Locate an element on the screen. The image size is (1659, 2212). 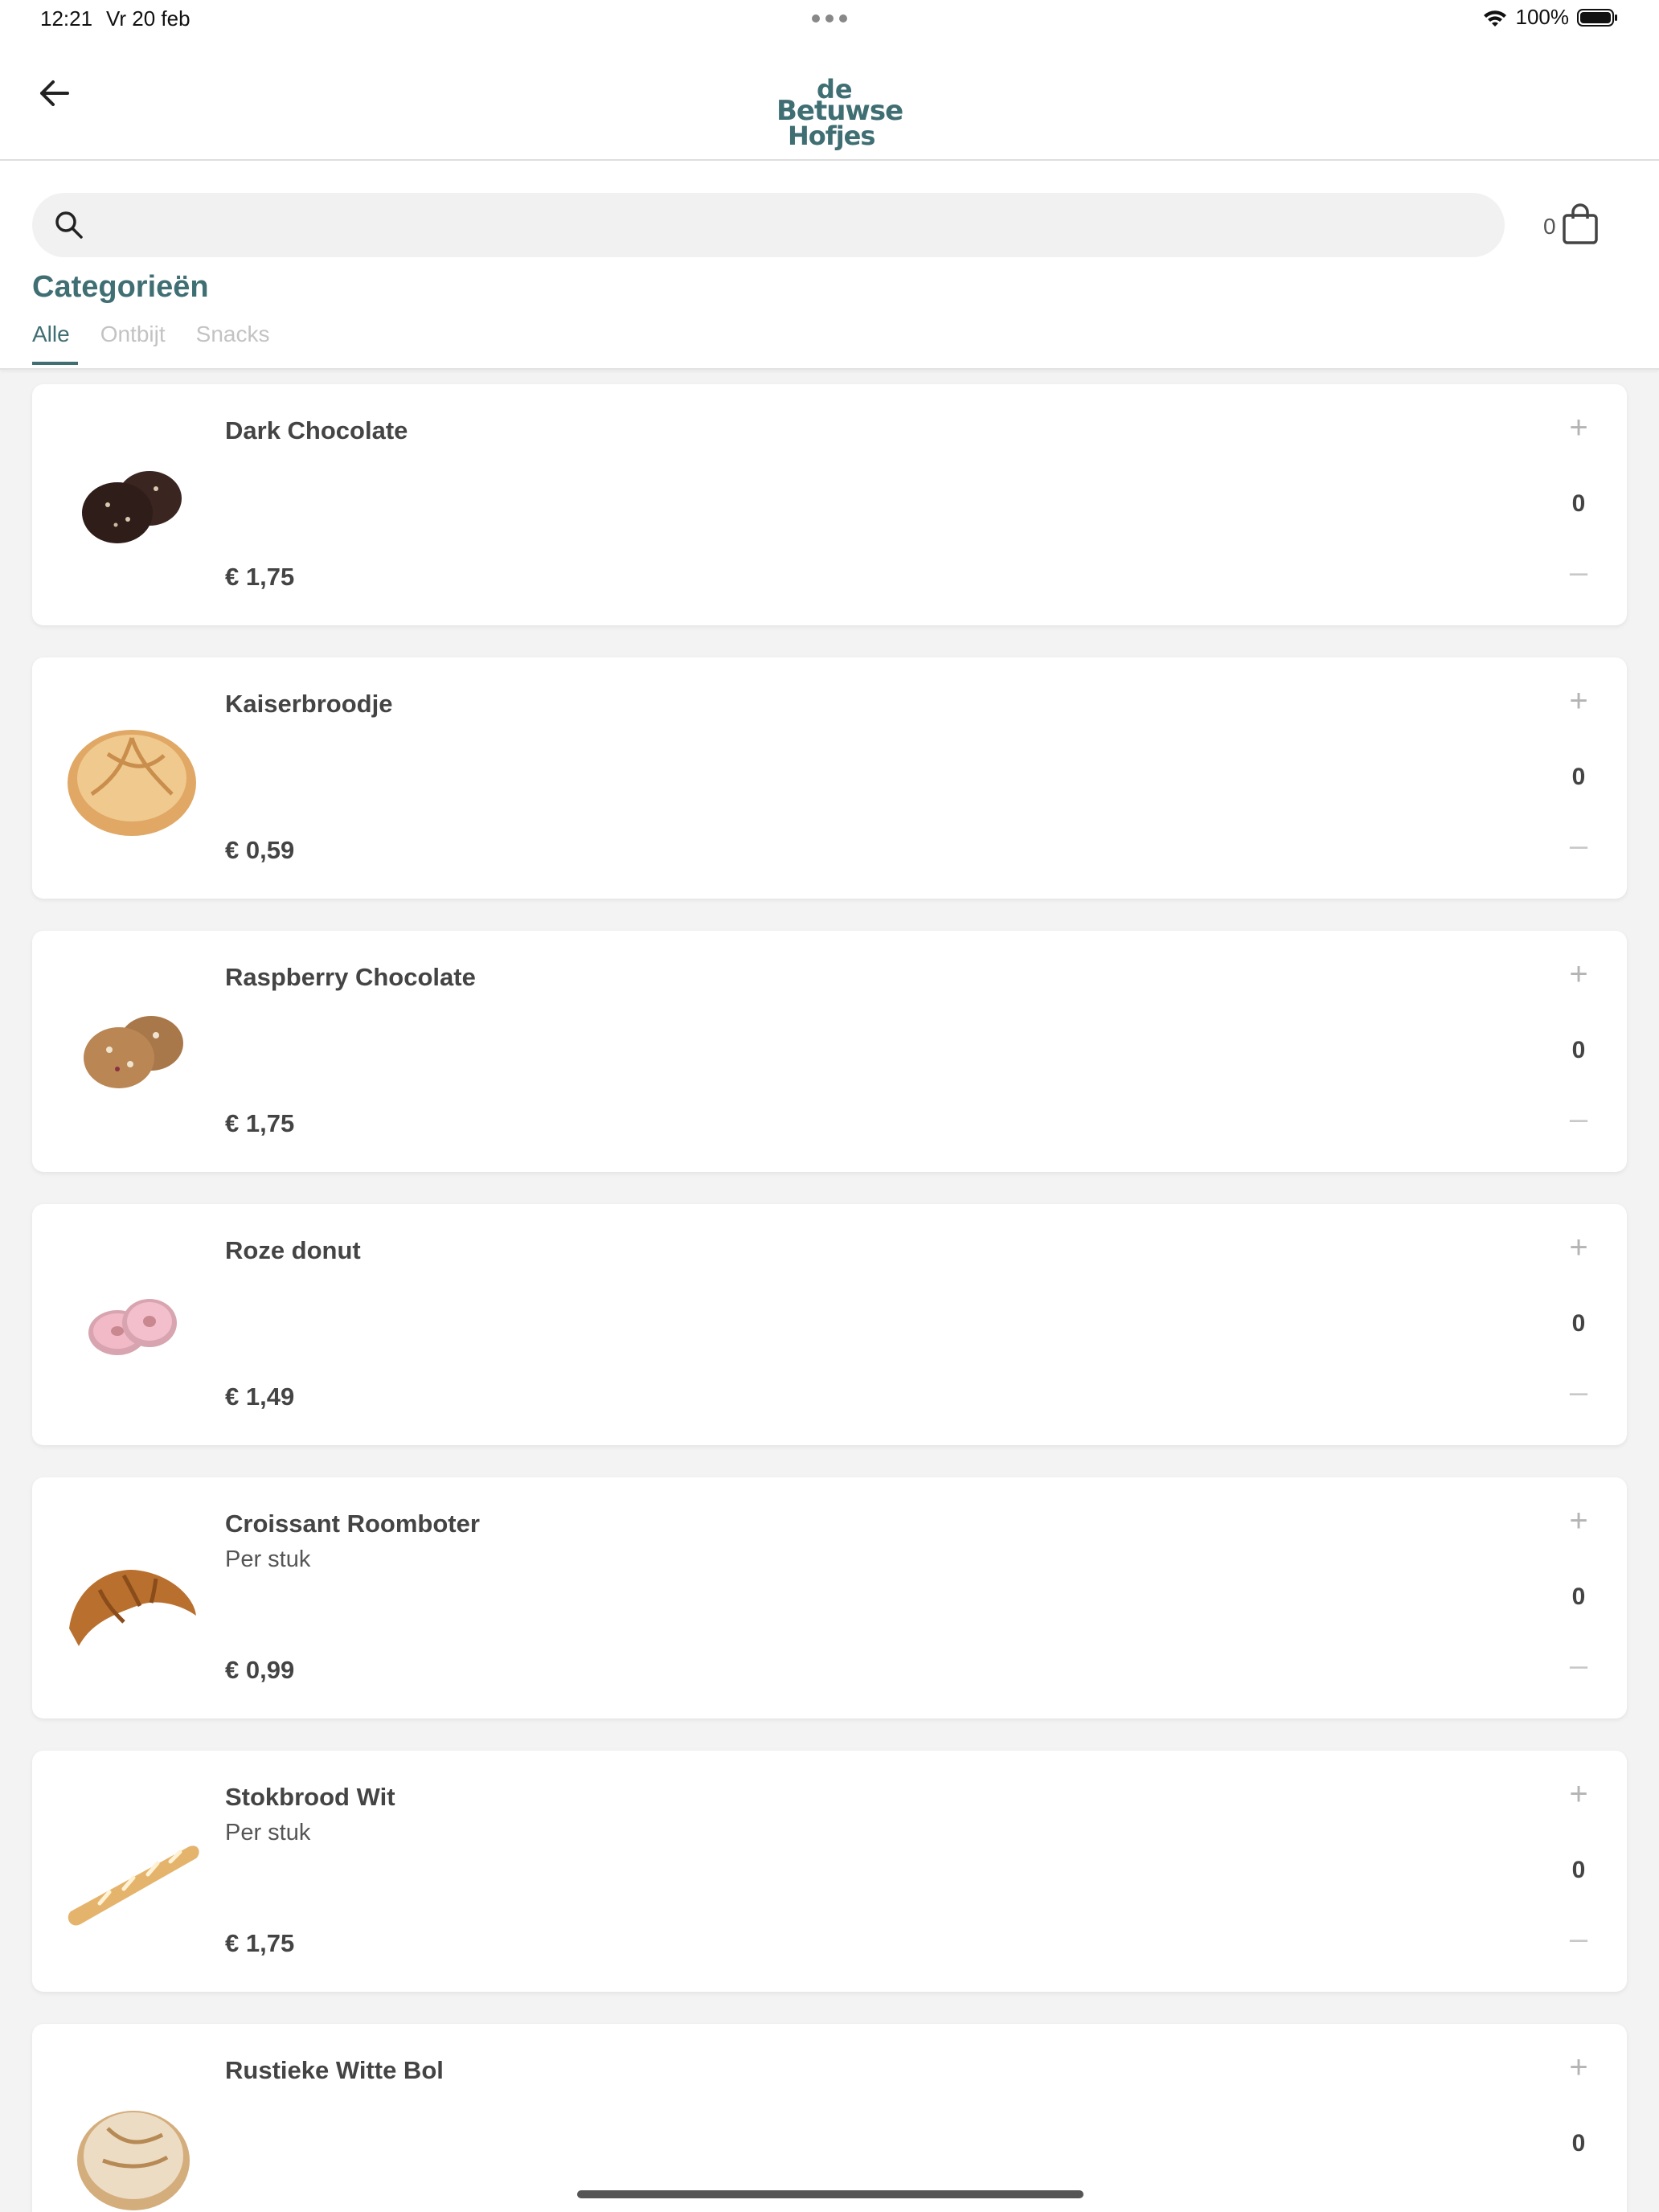
product-card: Roze donut € 1,49 + 0 – is located at coordinates (829, 1324).